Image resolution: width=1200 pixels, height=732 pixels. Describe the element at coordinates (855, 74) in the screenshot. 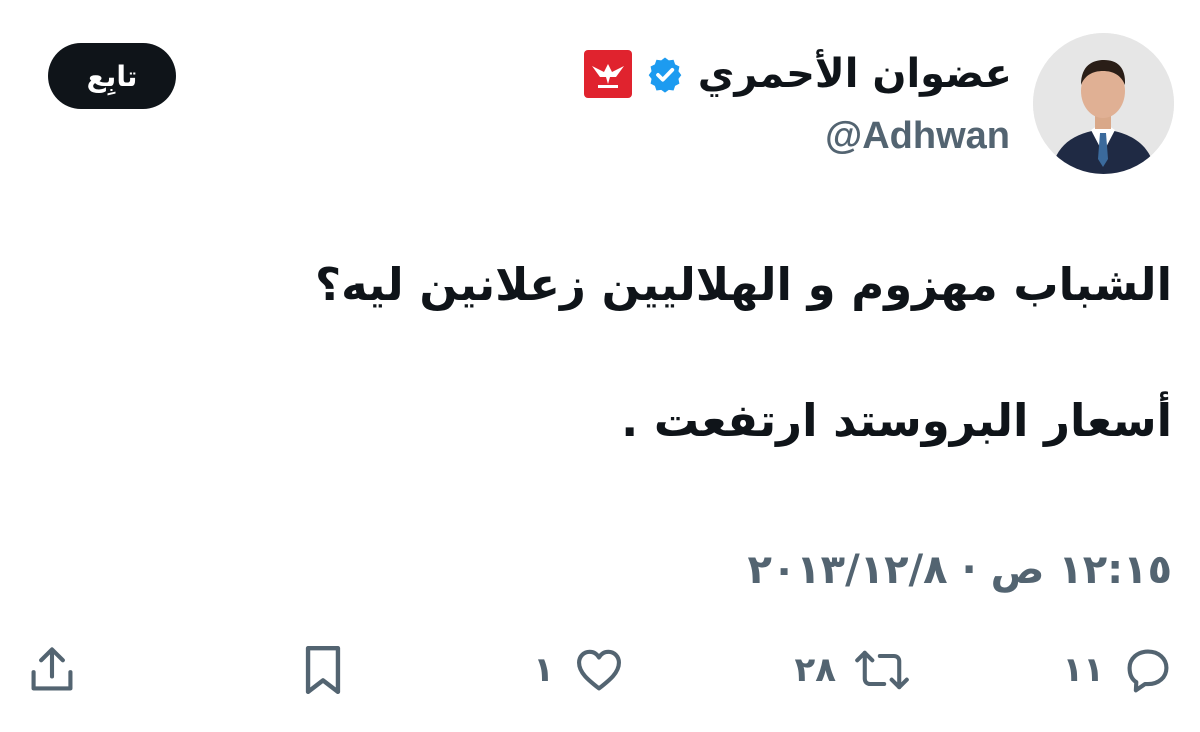

I see `author-display-name: عضوان الأحمري` at that location.